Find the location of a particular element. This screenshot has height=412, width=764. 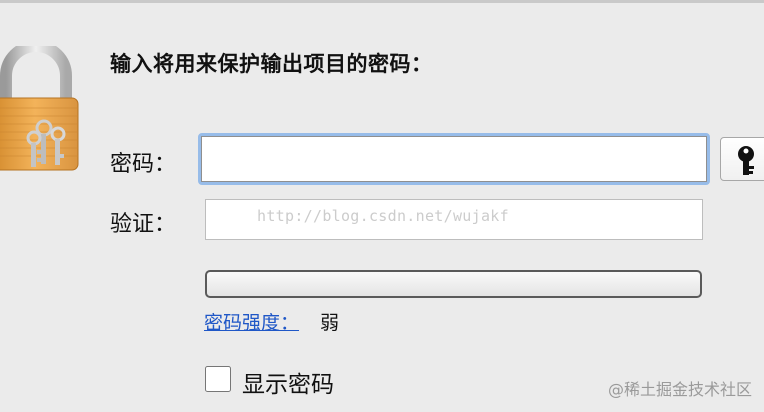

verify-label: 验证： is located at coordinates (143, 224).